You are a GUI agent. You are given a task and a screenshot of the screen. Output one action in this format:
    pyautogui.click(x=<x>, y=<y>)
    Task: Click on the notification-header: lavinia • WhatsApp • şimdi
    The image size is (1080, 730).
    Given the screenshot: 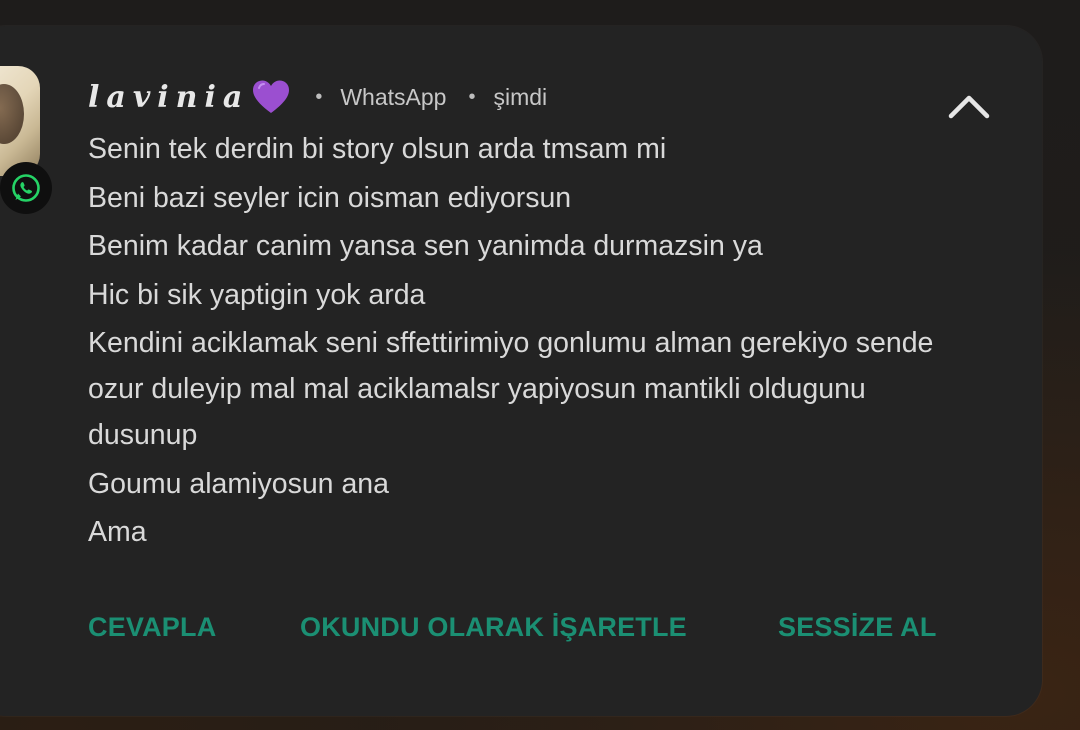 What is the action you would take?
    pyautogui.click(x=317, y=97)
    